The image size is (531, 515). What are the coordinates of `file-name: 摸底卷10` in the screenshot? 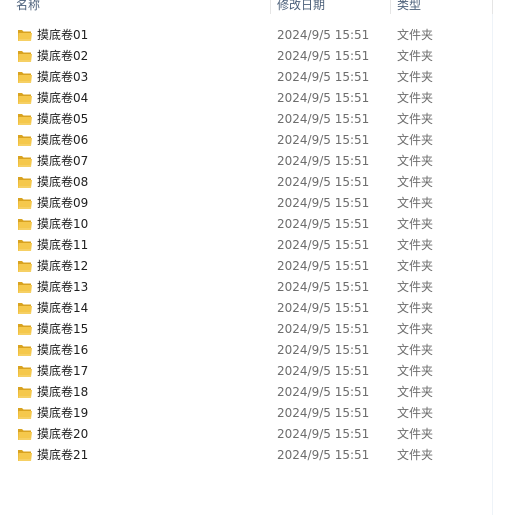 It's located at (63, 224).